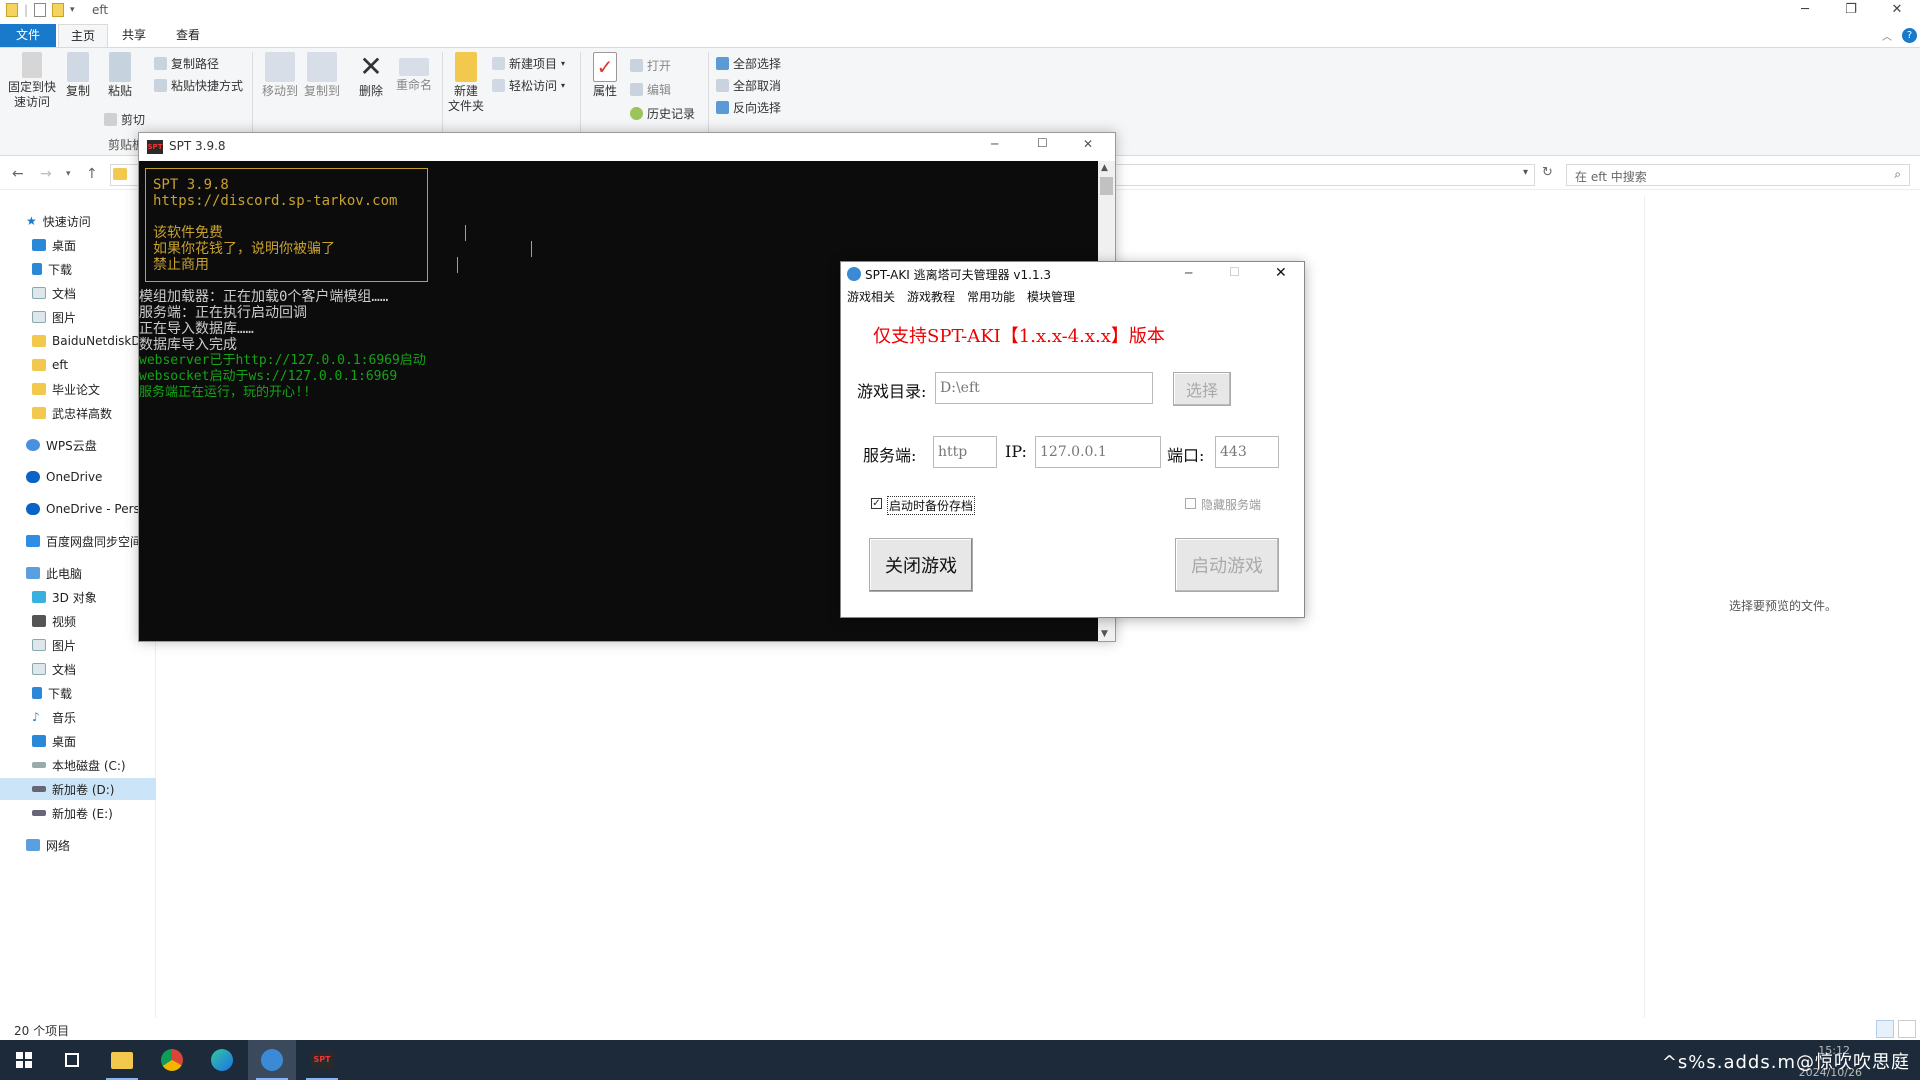 This screenshot has width=1920, height=1080. Describe the element at coordinates (650, 65) in the screenshot. I see `open-button: 打开` at that location.